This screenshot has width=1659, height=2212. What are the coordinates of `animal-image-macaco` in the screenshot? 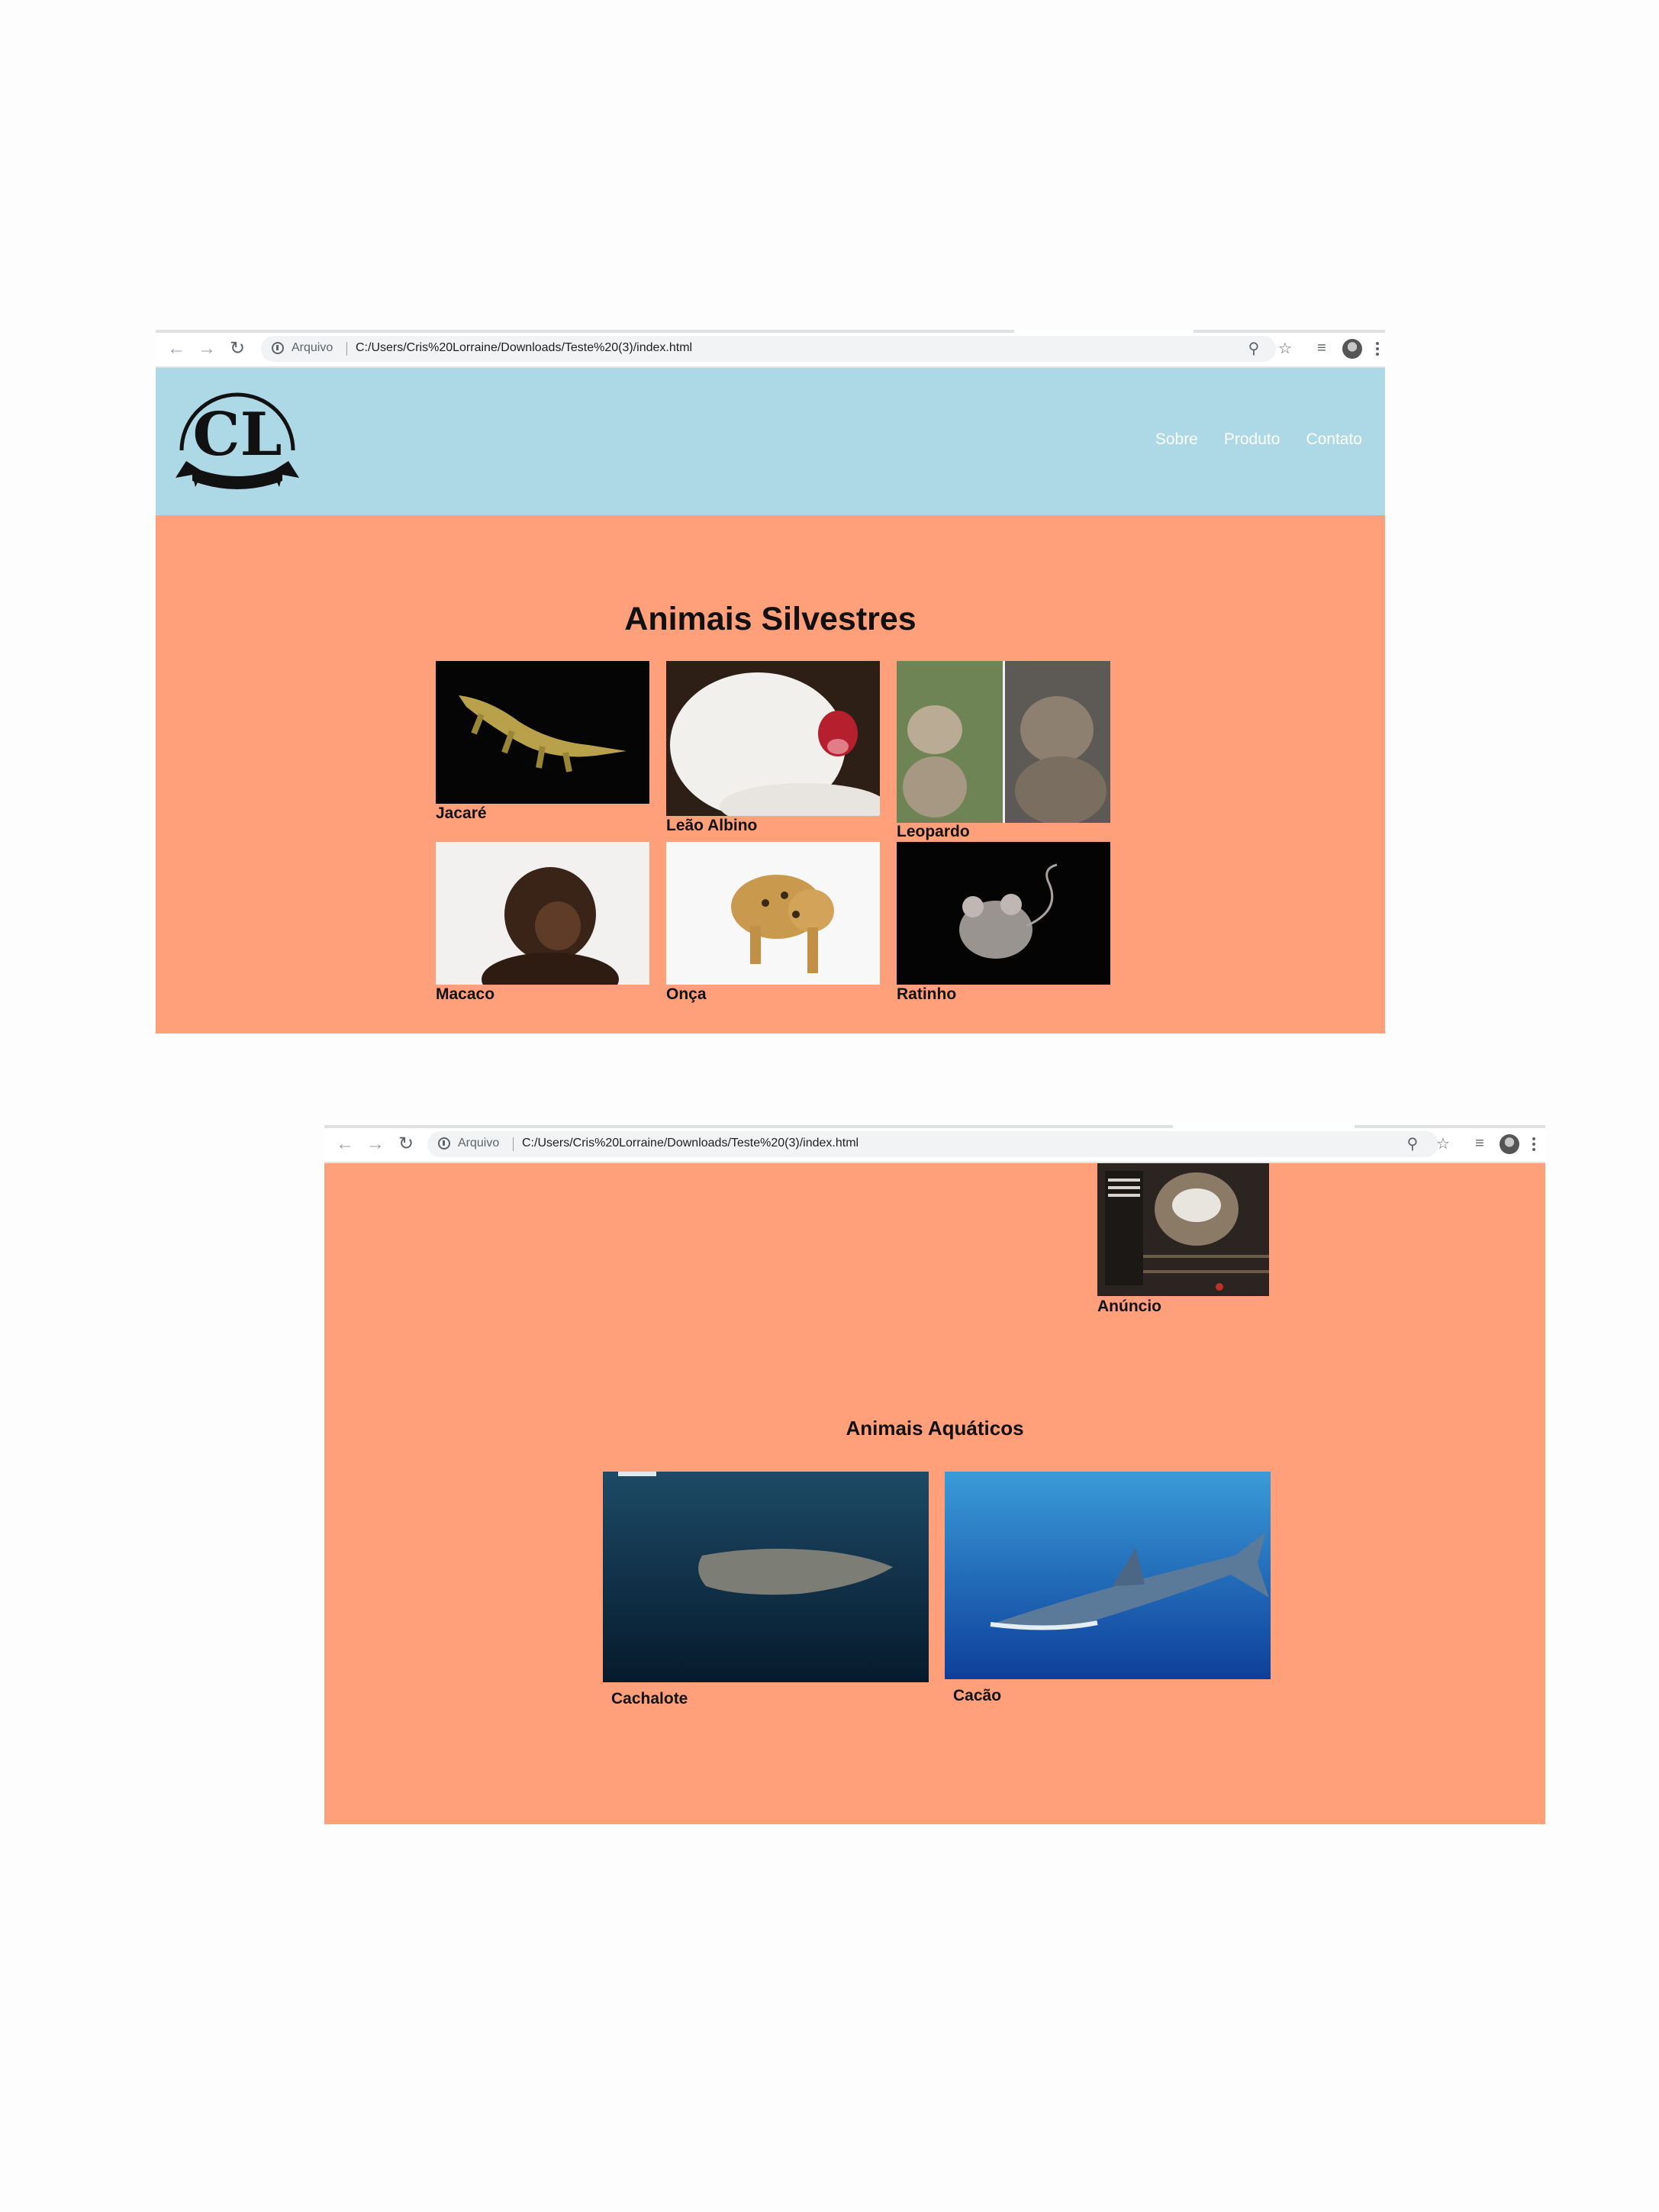 It's located at (542, 913).